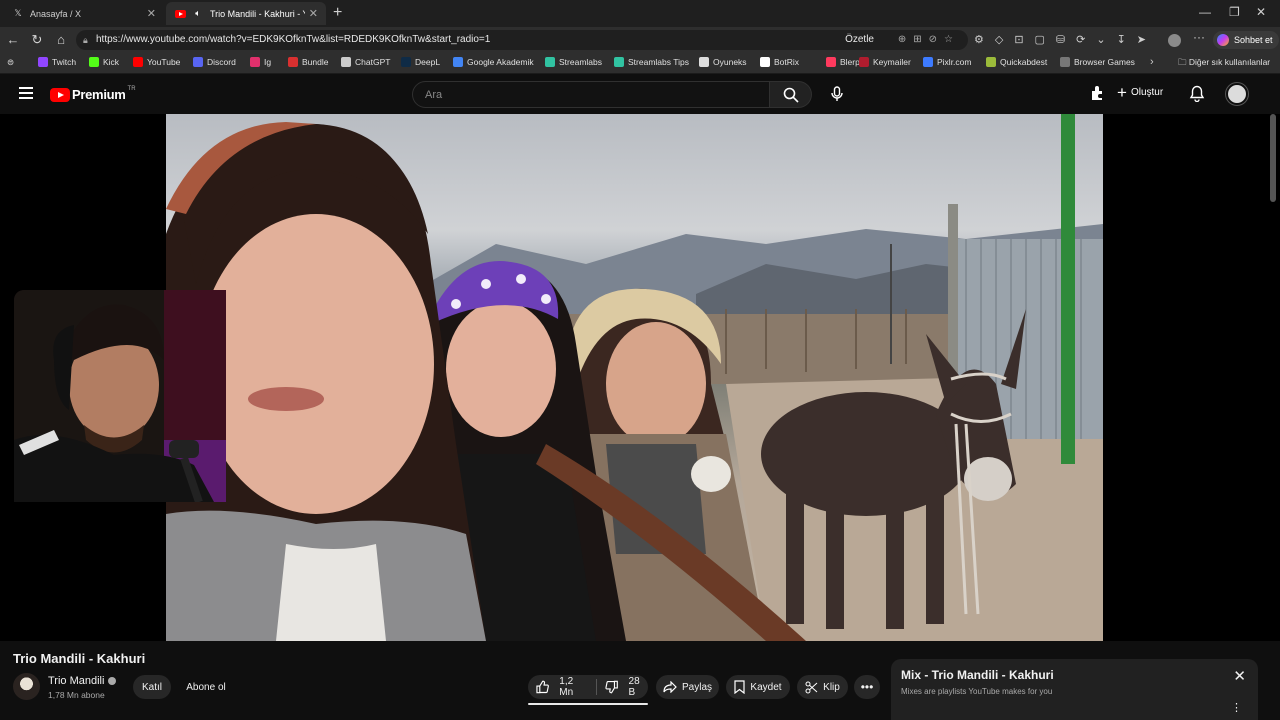 Image resolution: width=1280 pixels, height=720 pixels. I want to click on other-bookmarks: 🗀︎ Diğer sık kullanılanlar, so click(1224, 64).